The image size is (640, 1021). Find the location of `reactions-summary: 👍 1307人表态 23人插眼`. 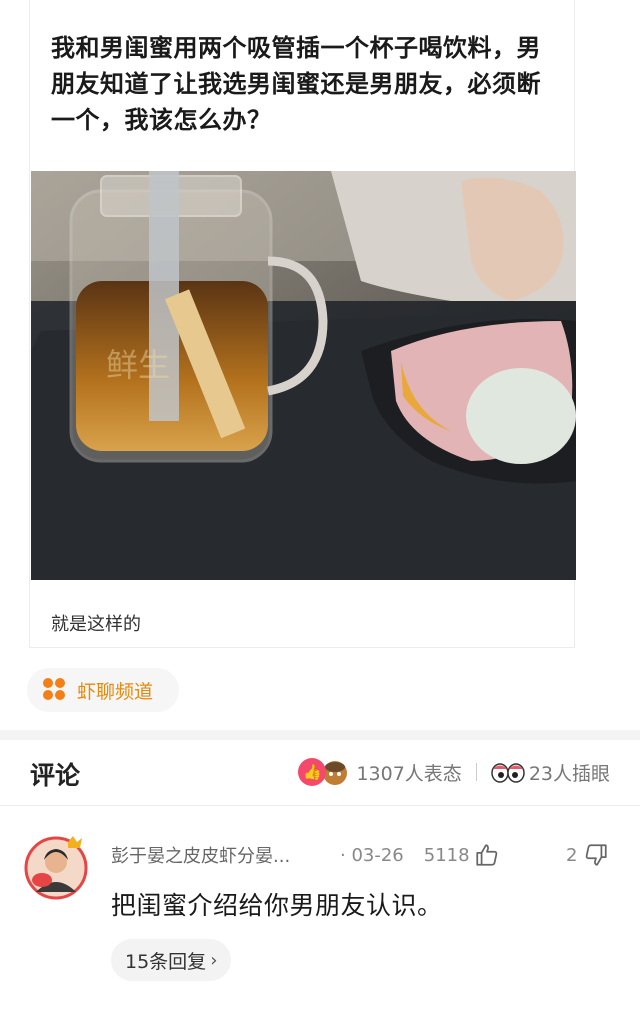

reactions-summary: 👍 1307人表态 23人插眼 is located at coordinates (454, 772).